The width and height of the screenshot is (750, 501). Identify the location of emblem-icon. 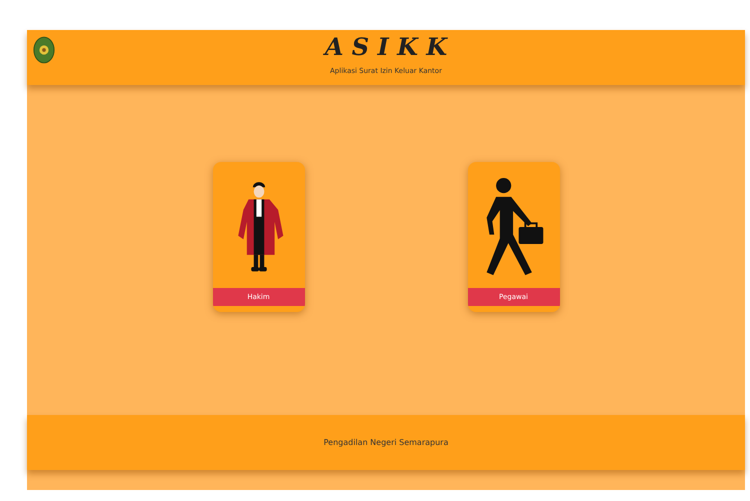
(44, 50).